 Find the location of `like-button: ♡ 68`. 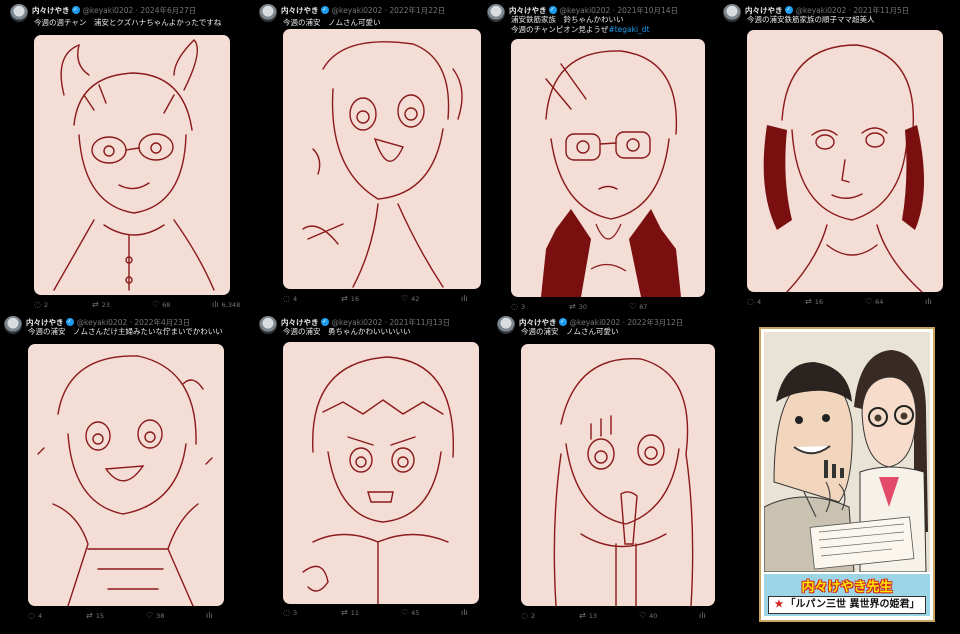

like-button: ♡ 68 is located at coordinates (161, 305).